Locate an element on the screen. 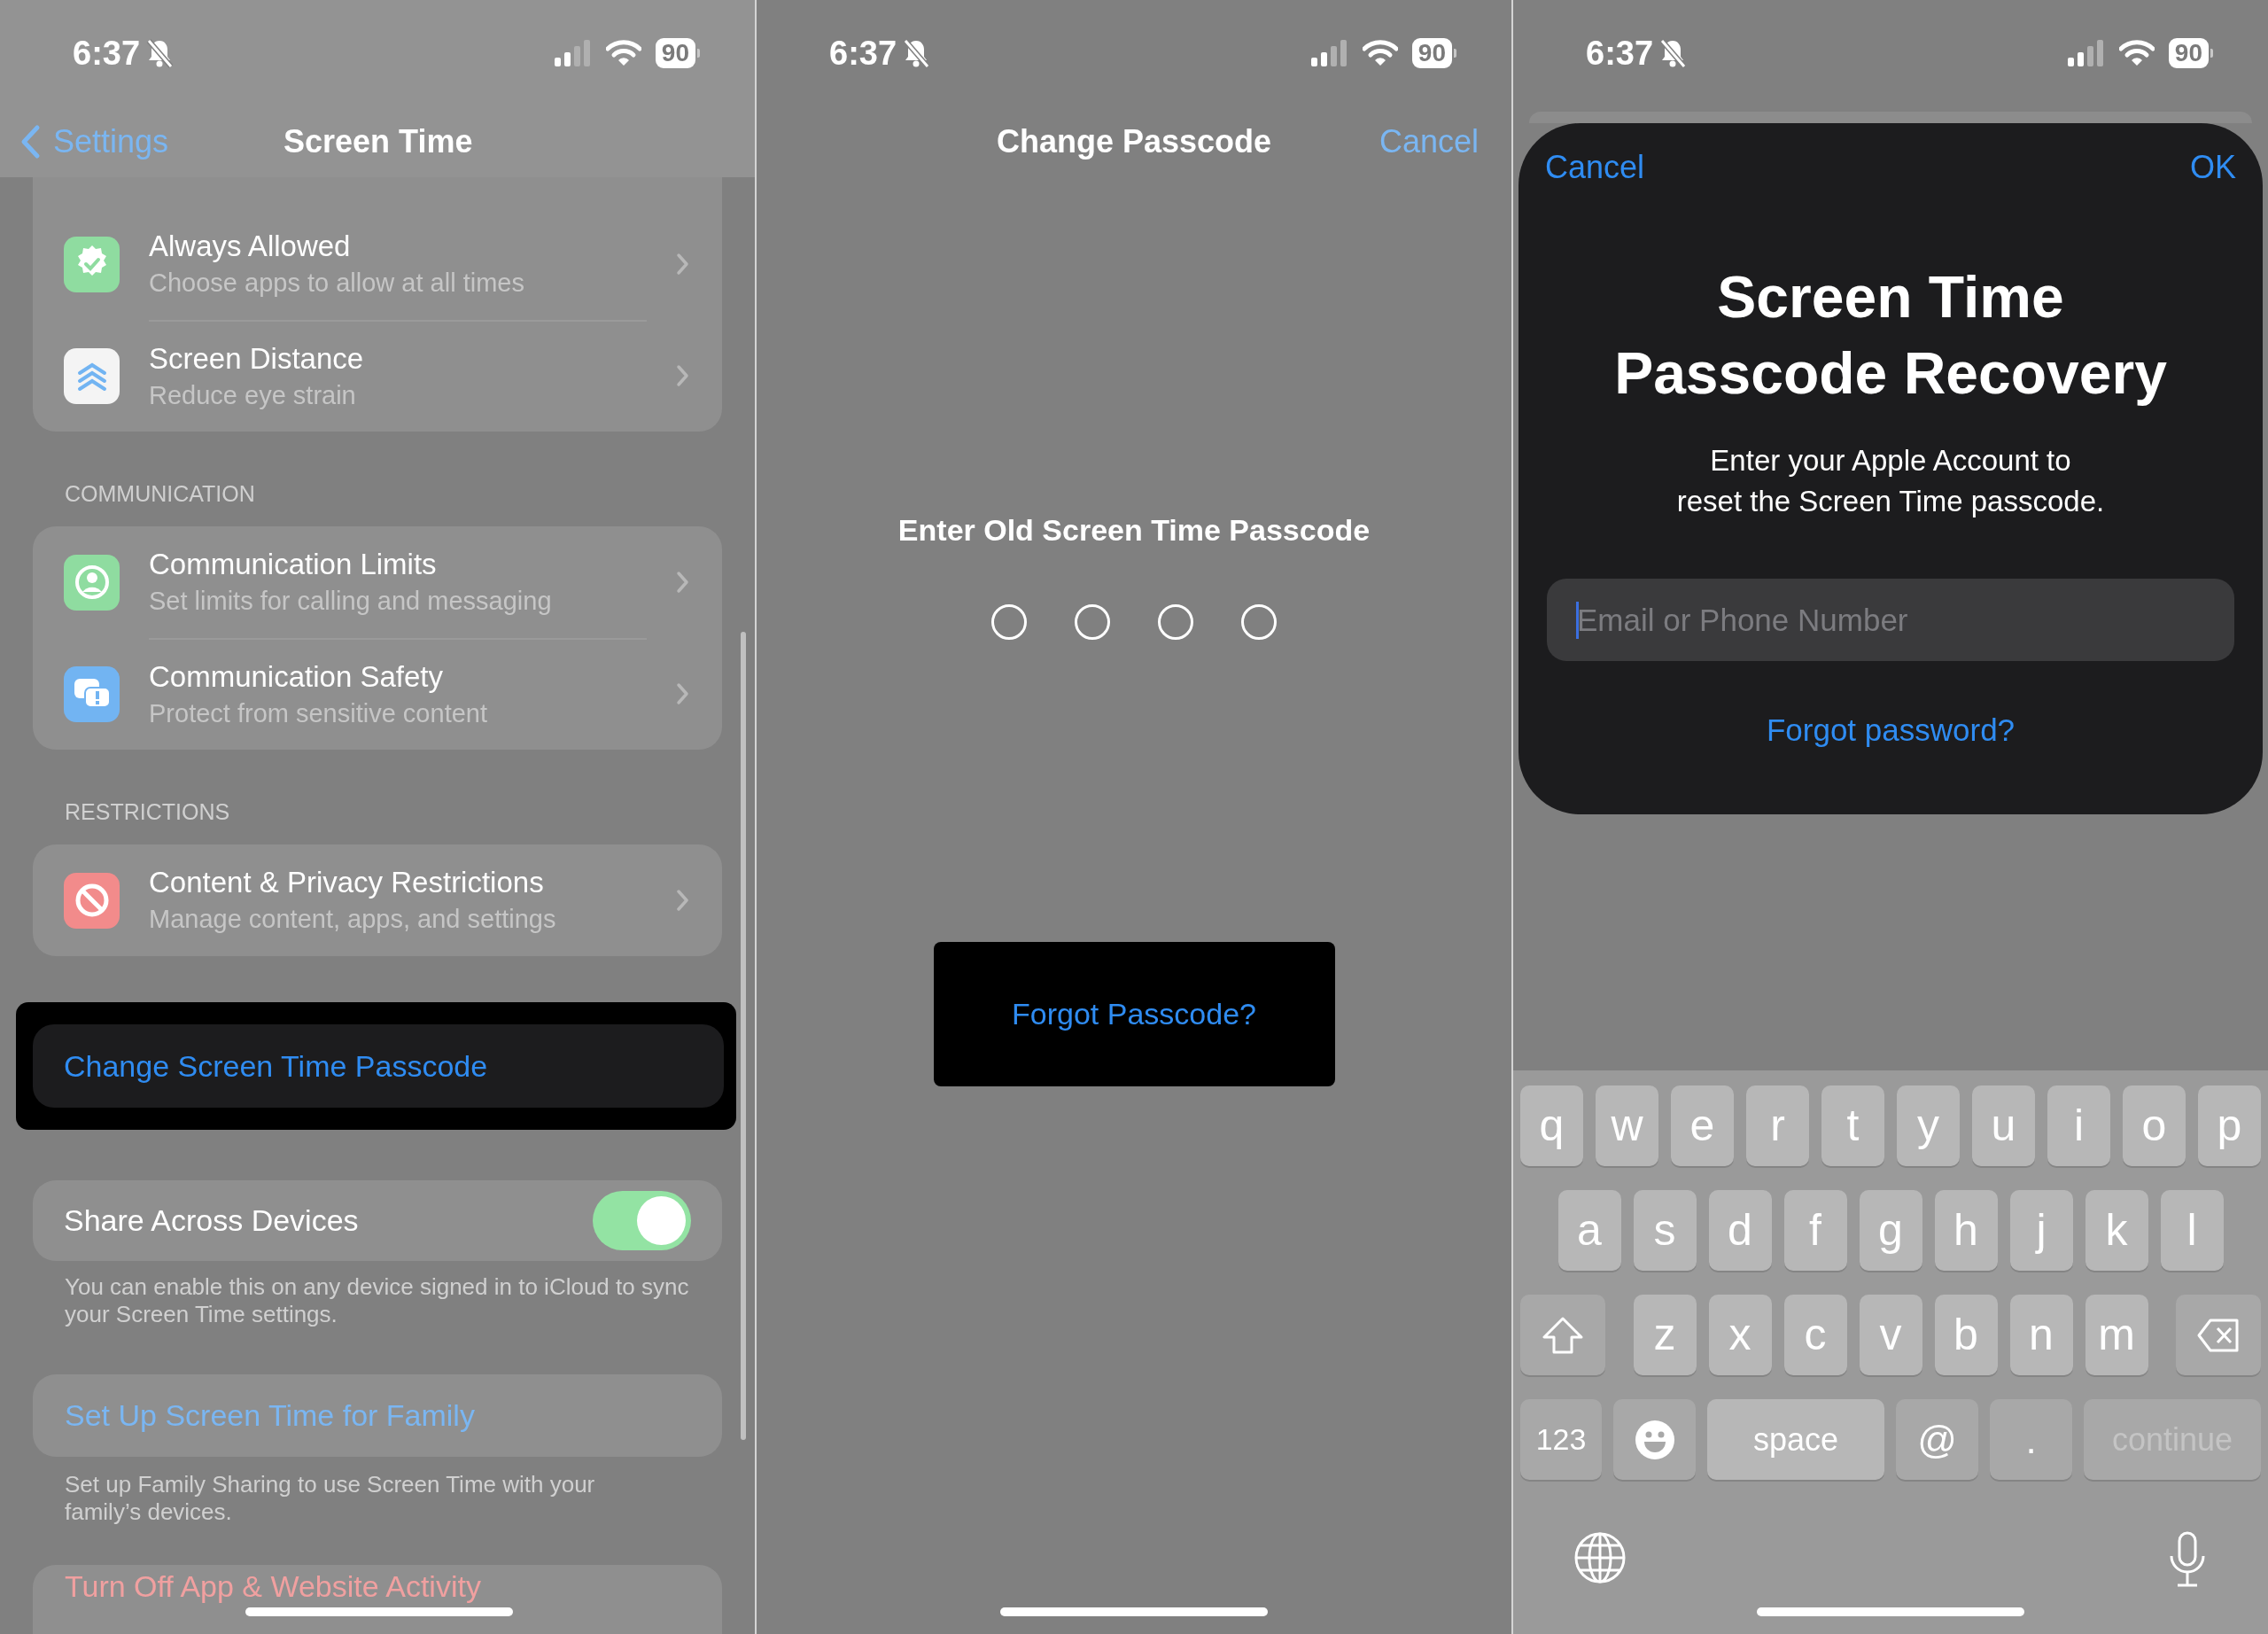 The width and height of the screenshot is (2268, 1634). shift-key is located at coordinates (1562, 1335).